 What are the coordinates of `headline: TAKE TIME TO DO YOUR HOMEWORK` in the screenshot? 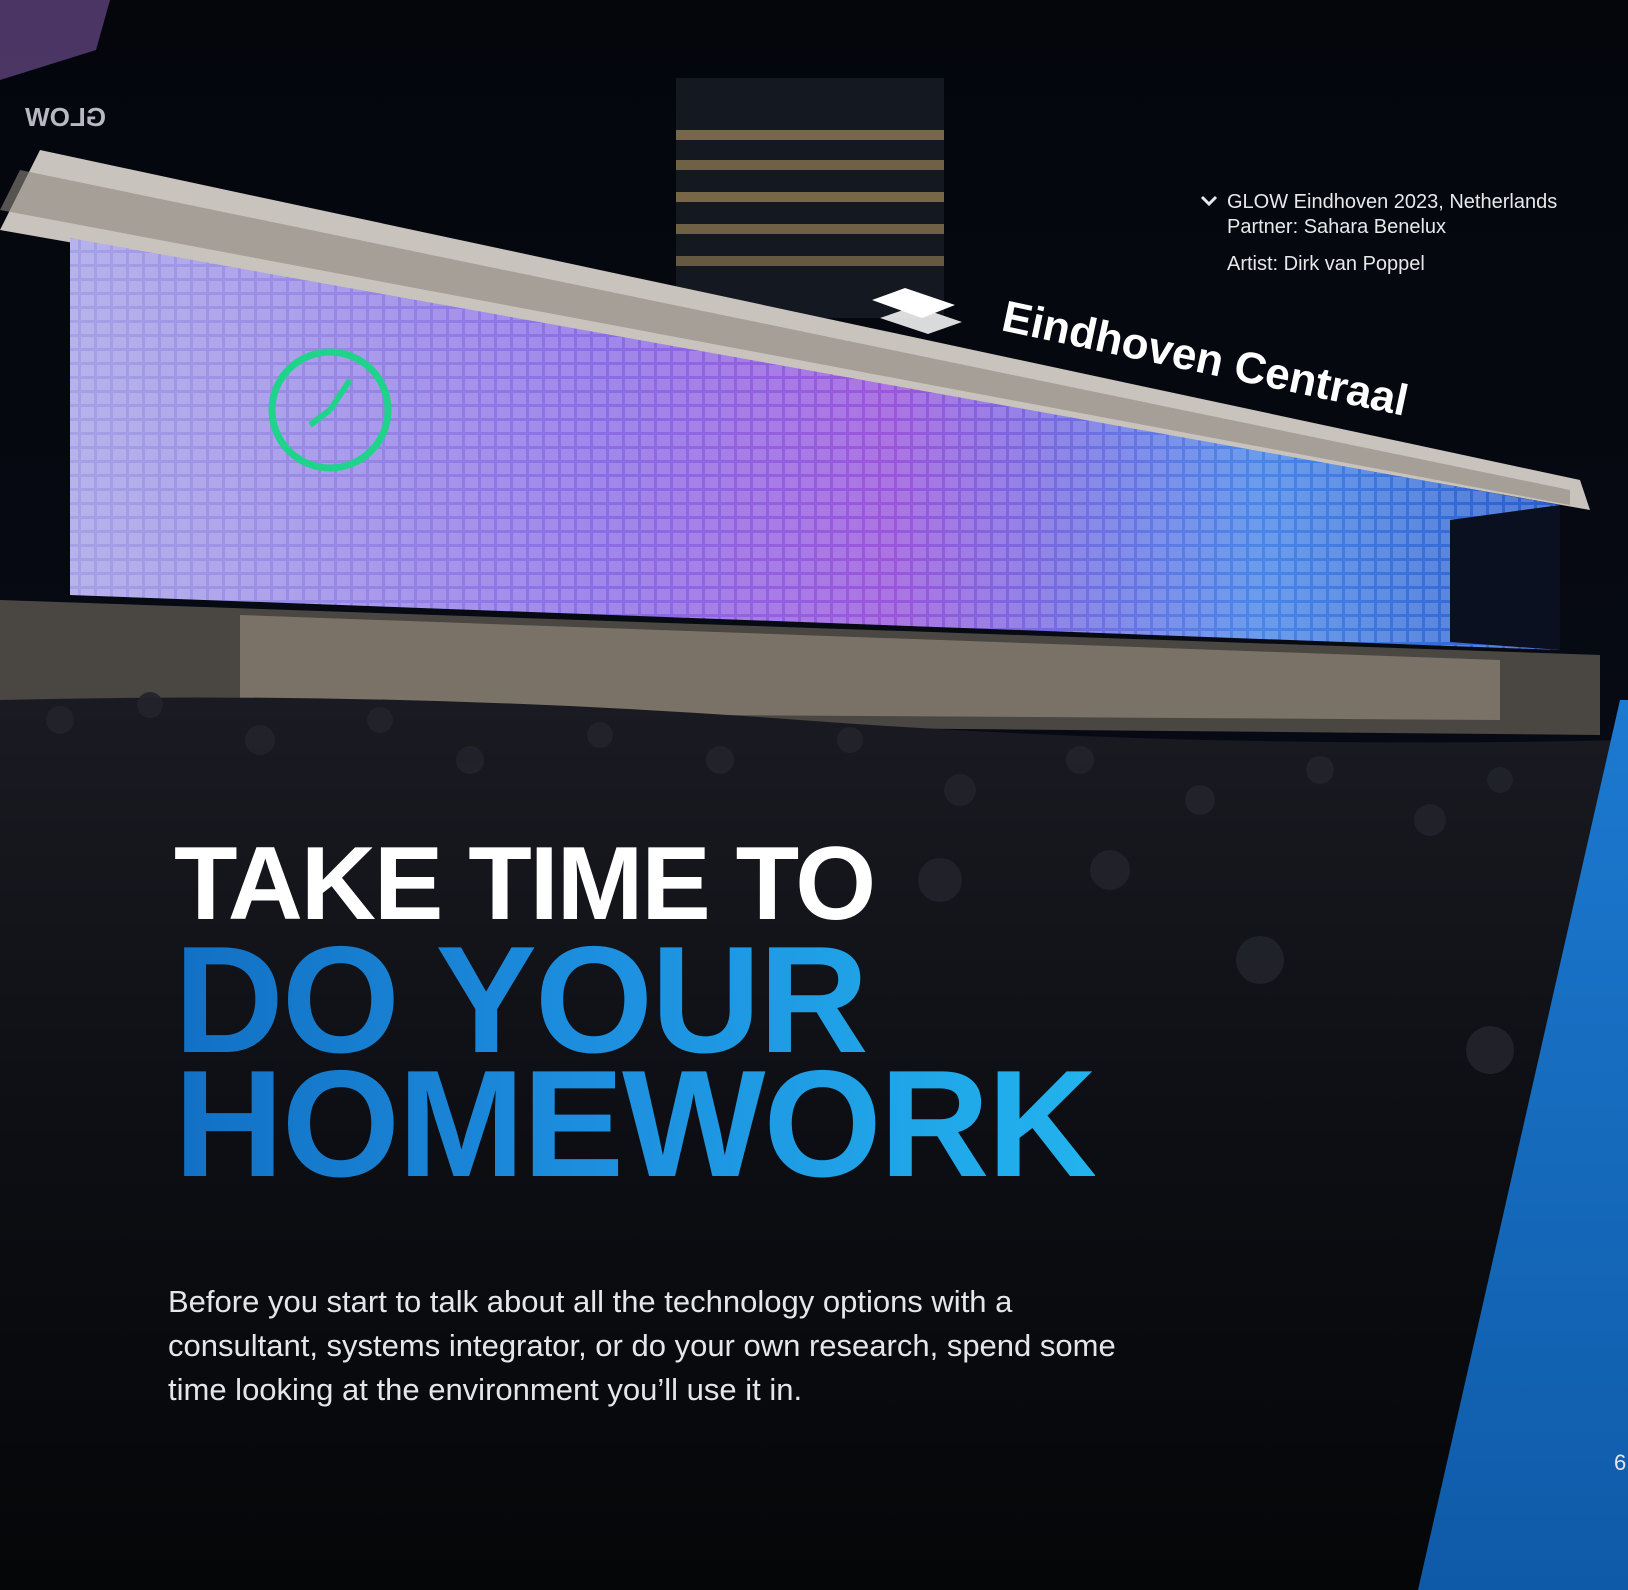 It's located at (635, 1020).